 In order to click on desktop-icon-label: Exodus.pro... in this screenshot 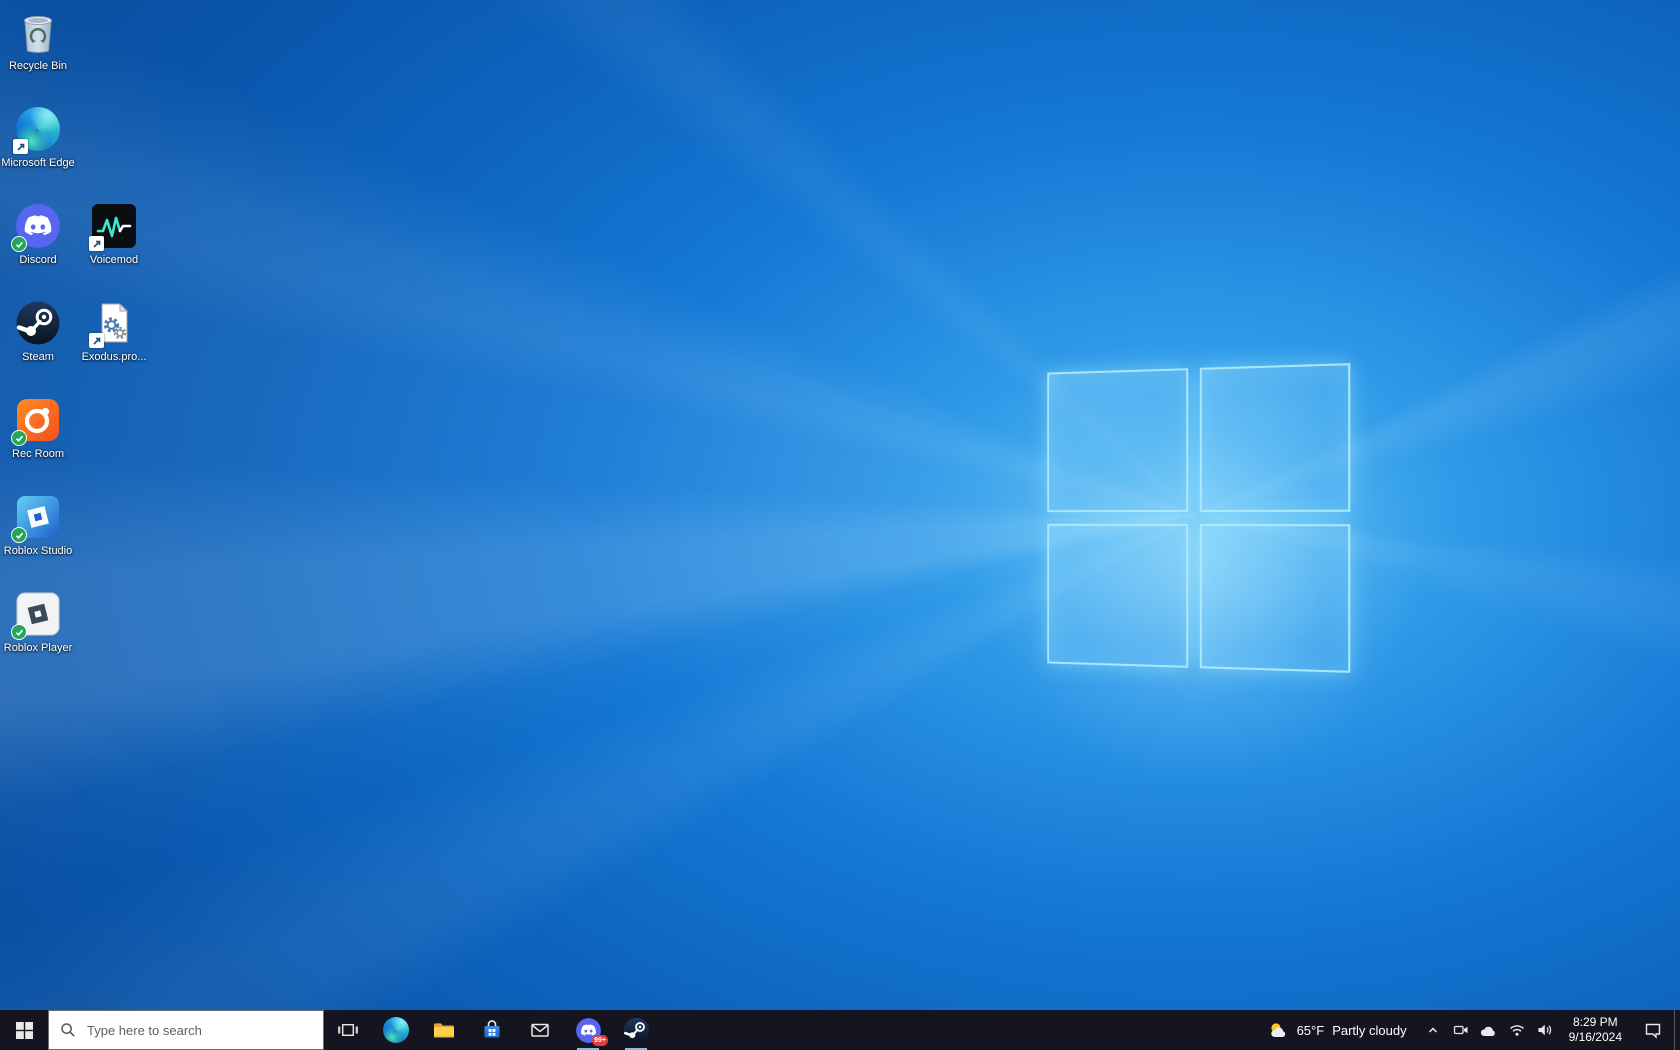, I will do `click(114, 357)`.